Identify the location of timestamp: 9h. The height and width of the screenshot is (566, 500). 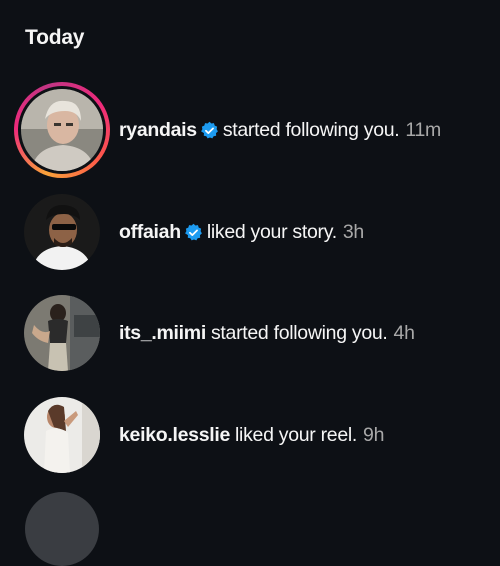
(374, 435).